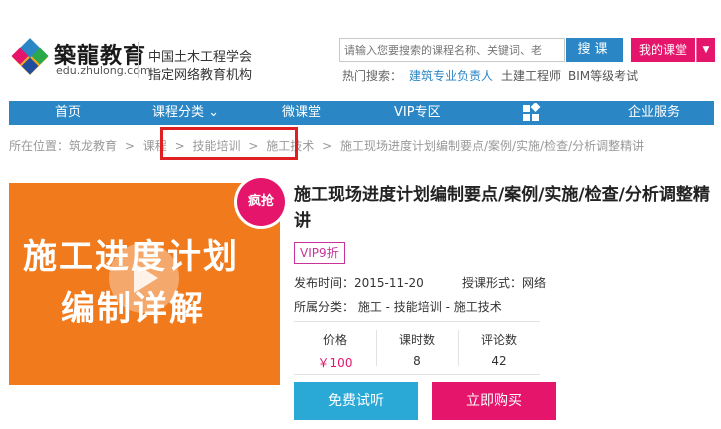 This screenshot has width=721, height=429. Describe the element at coordinates (663, 50) in the screenshot. I see `my-course-button: 我的课堂` at that location.